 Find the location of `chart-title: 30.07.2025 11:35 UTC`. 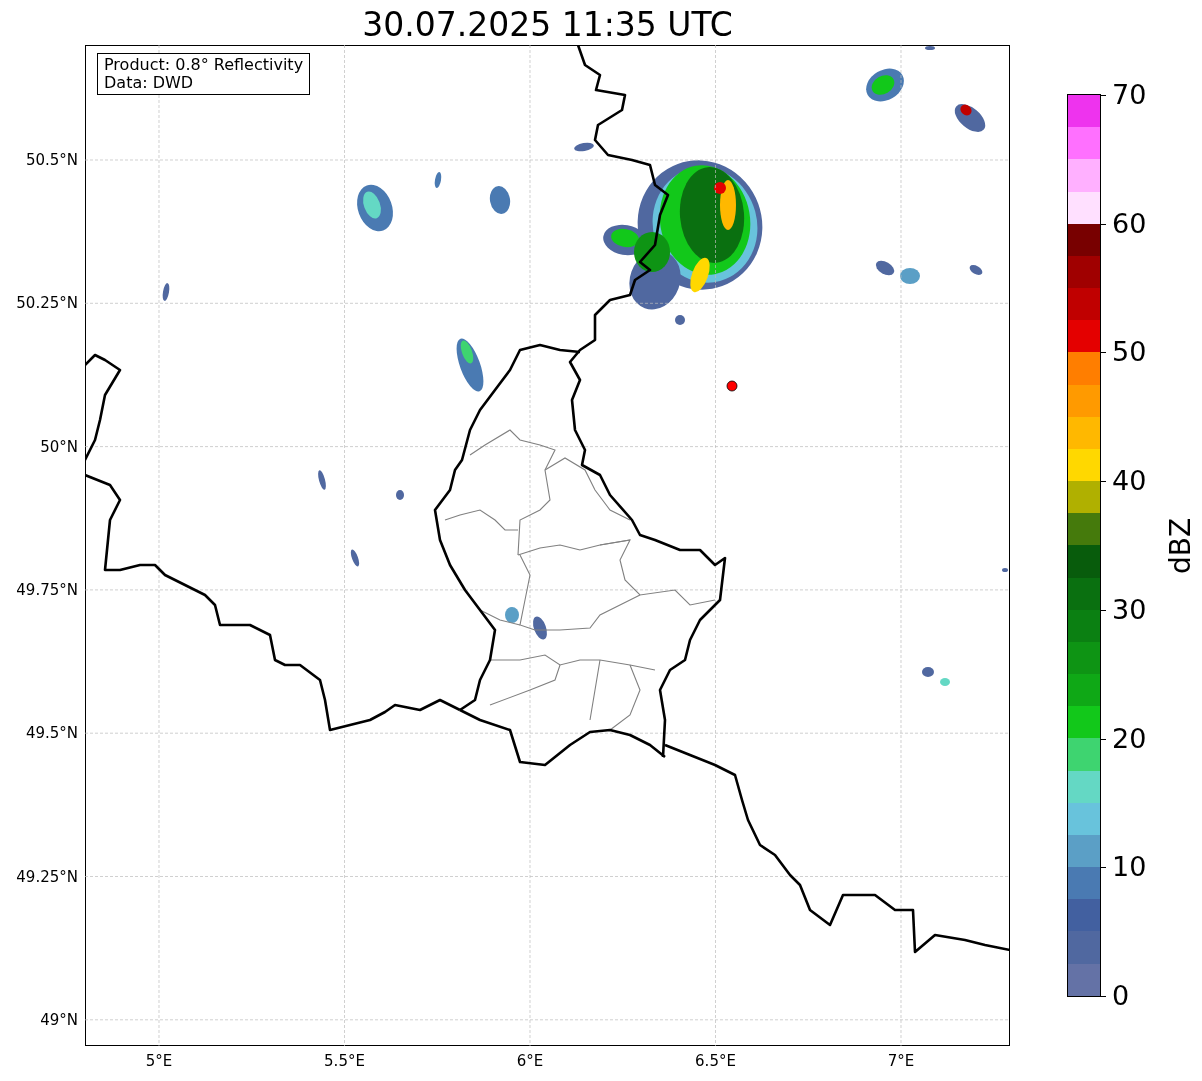

chart-title: 30.07.2025 11:35 UTC is located at coordinates (547, 25).